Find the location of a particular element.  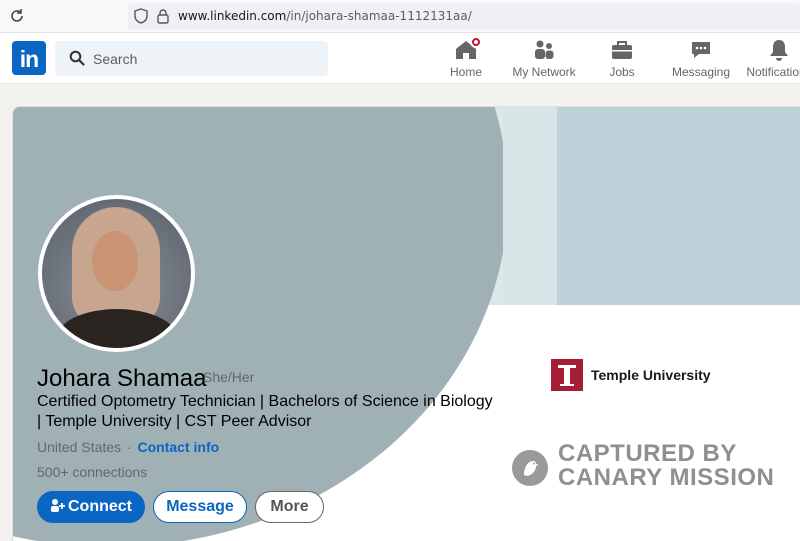

nav-label-jobs: Jobs is located at coordinates (622, 72).